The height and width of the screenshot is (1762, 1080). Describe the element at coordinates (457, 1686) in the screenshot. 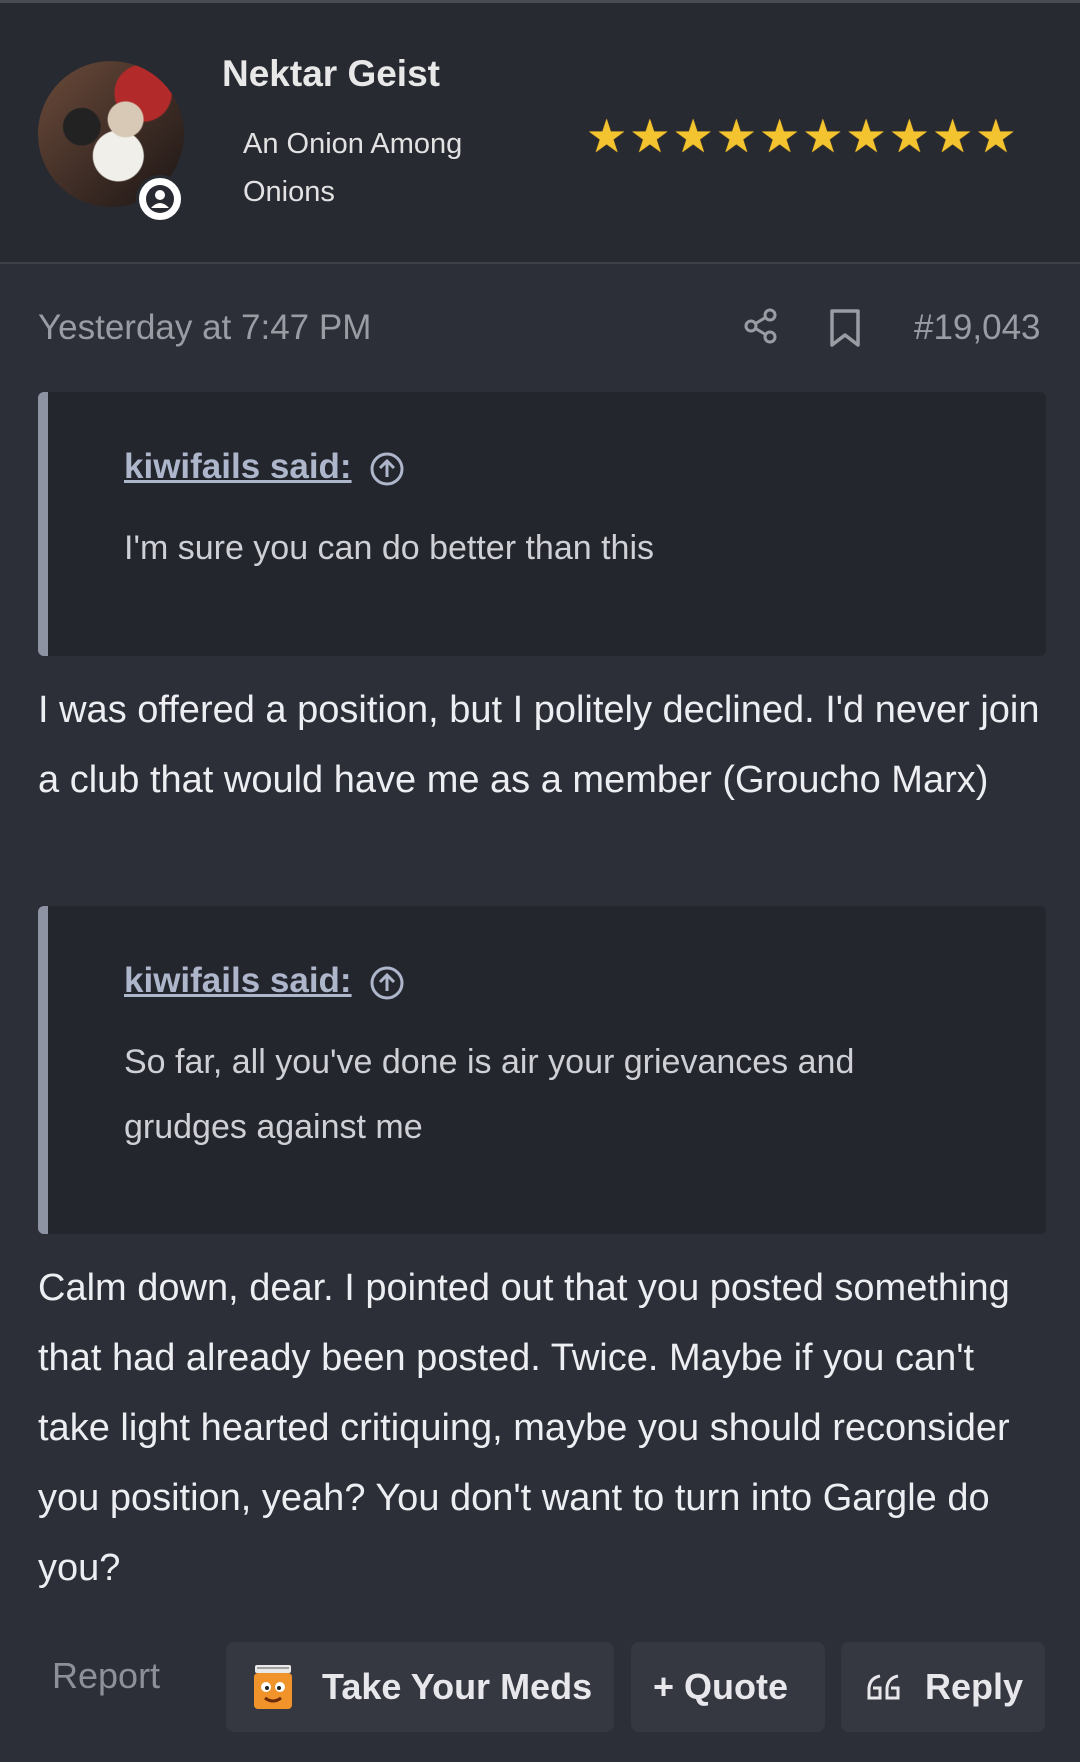

I see `reaction-label: Take Your Meds` at that location.